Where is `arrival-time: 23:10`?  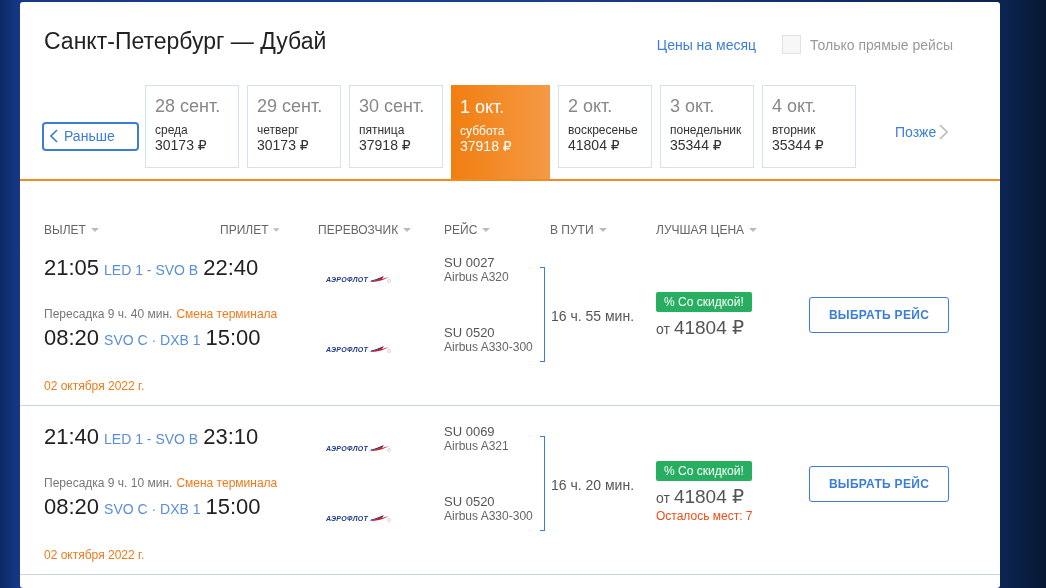 arrival-time: 23:10 is located at coordinates (231, 437).